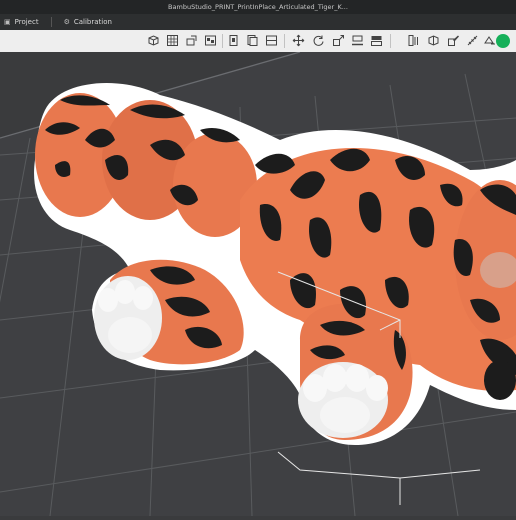  Describe the element at coordinates (258, 22) in the screenshot. I see `top-tab-bar: ▣ Project ⚙ Calibration` at that location.